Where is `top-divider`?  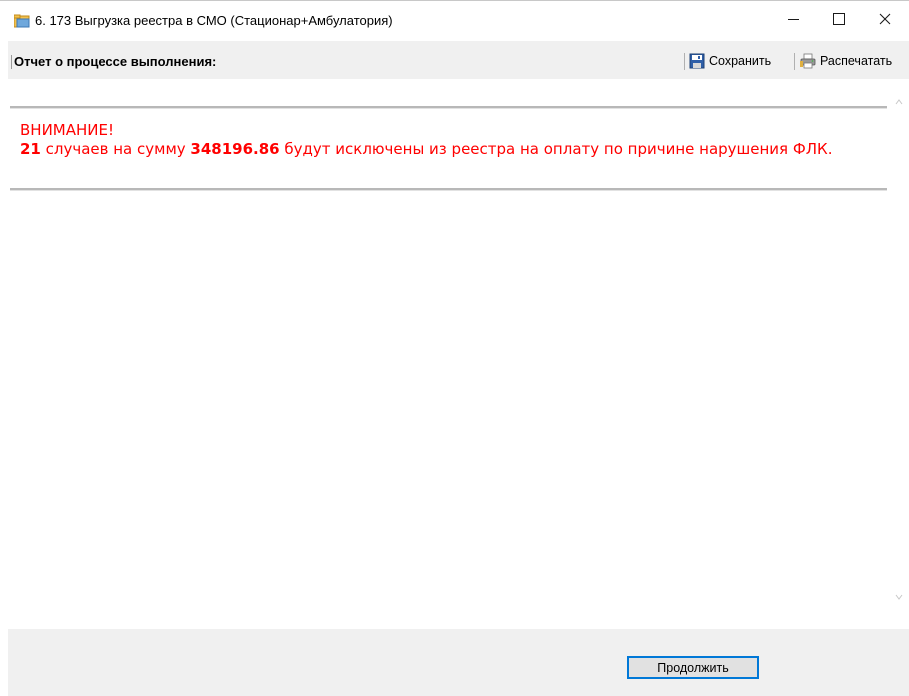
top-divider is located at coordinates (448, 107).